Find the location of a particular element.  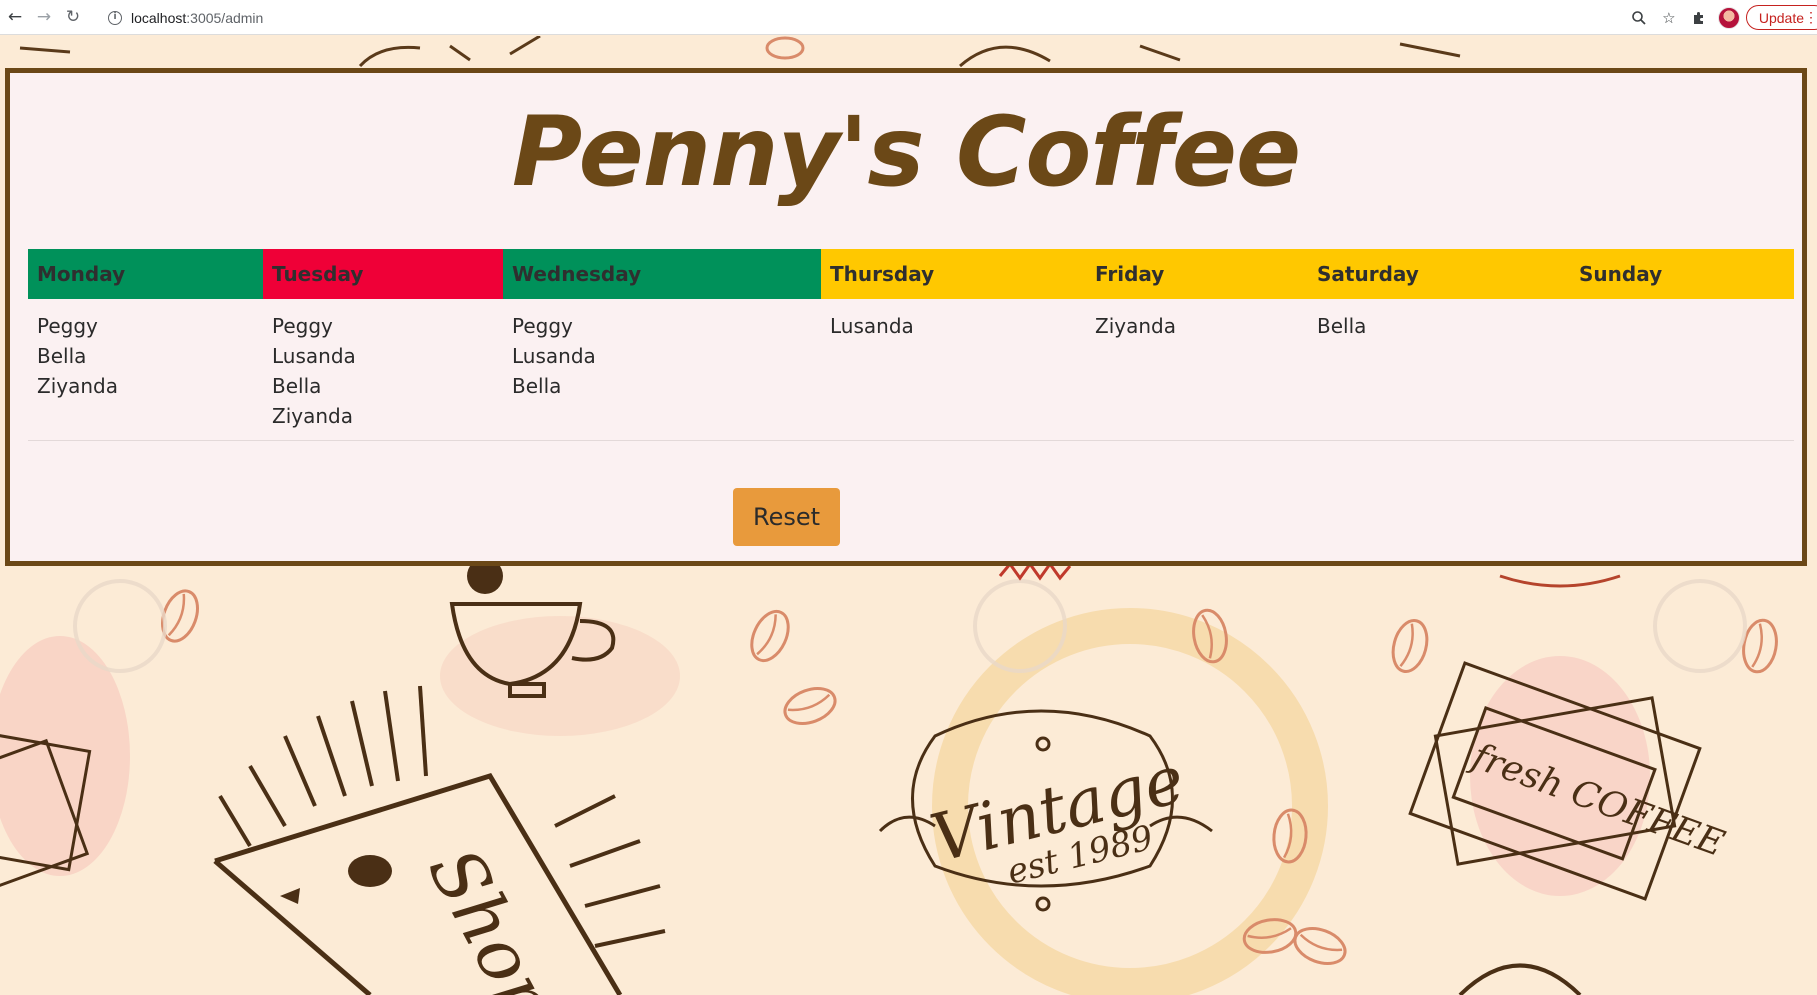

address-bar: i localhost:3005/admin is located at coordinates (890, 17).